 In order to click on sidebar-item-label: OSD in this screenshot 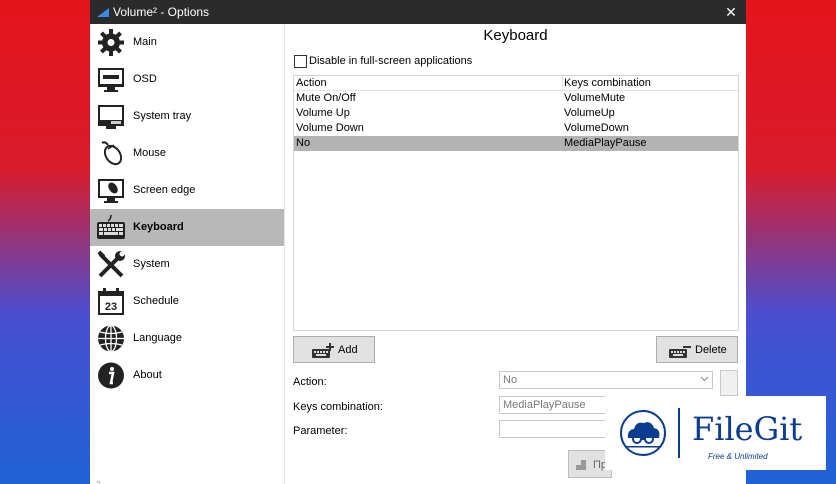, I will do `click(145, 79)`.